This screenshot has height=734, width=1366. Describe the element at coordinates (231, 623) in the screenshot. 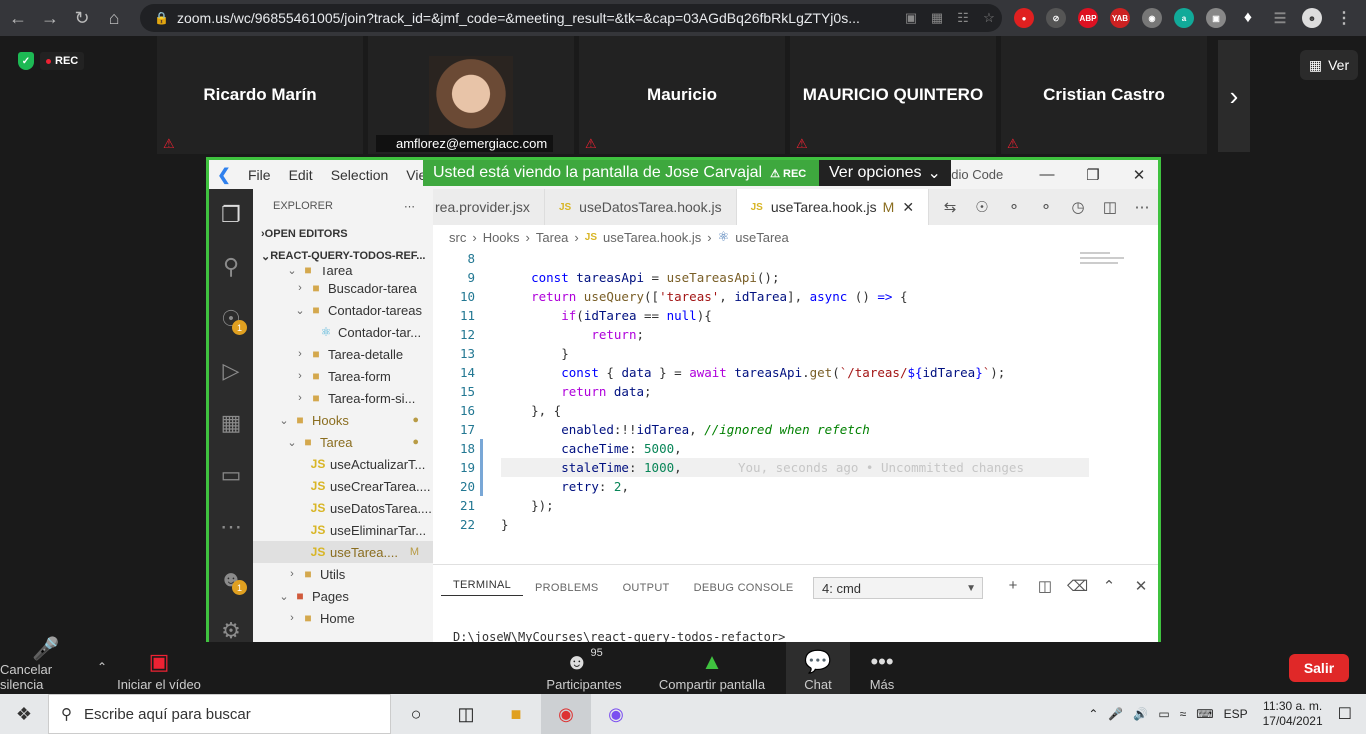

I see `settings-gear-icon: ⚙` at that location.